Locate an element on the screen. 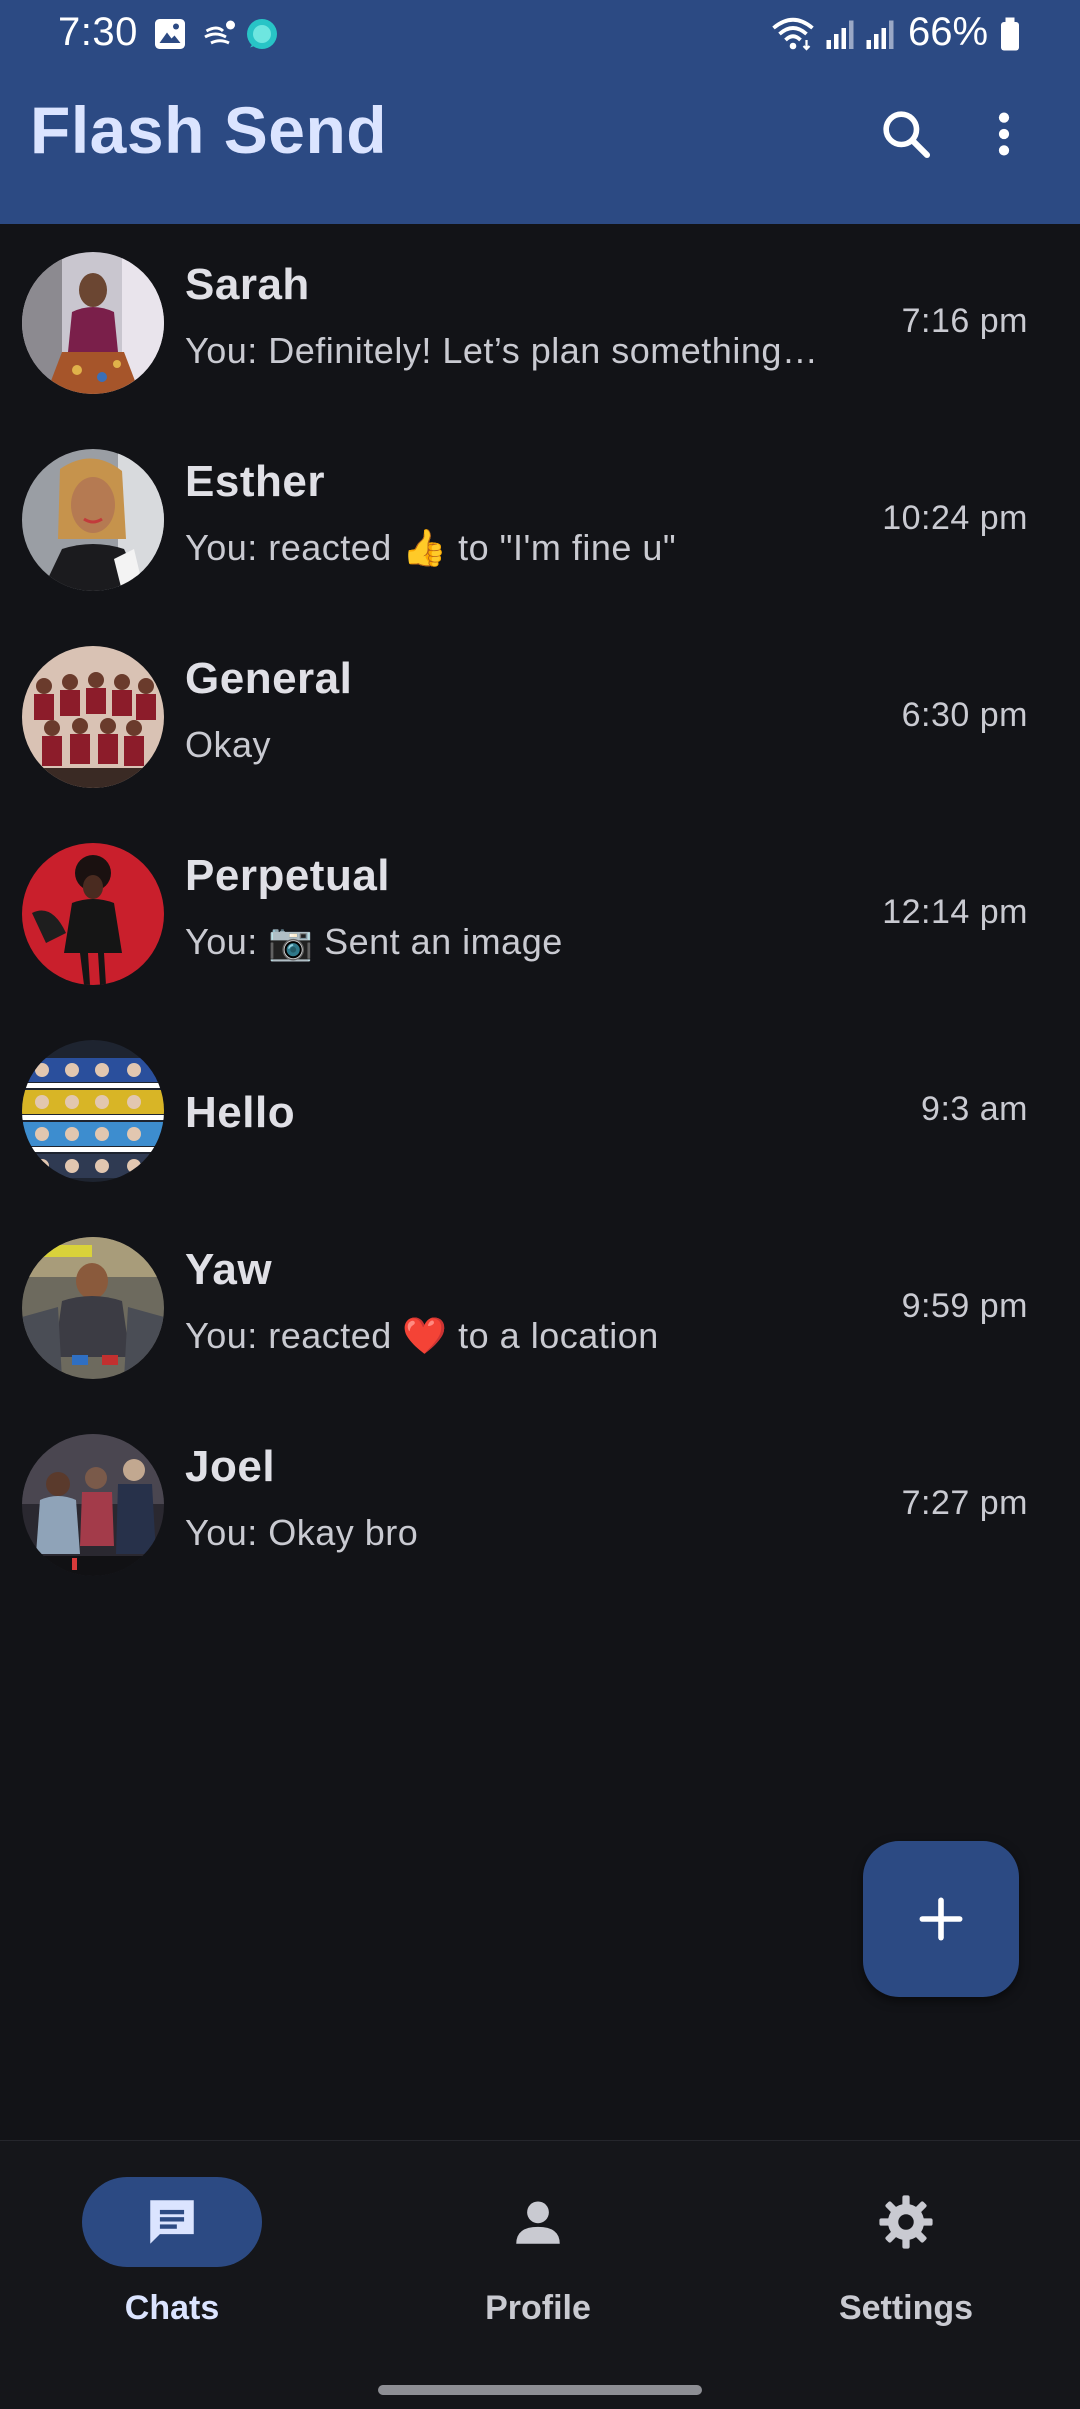 The image size is (1080, 2409). nav-item-profile: Profile is located at coordinates (538, 2257).